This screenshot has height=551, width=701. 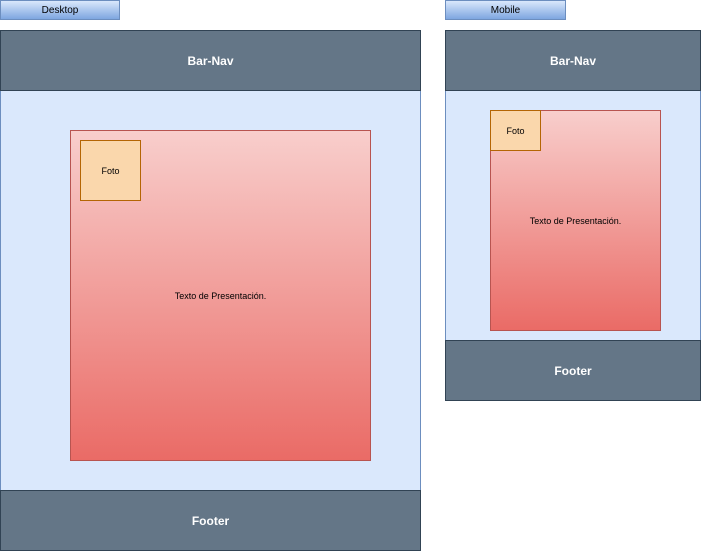 I want to click on desktop-footer-label: Footer, so click(x=210, y=520).